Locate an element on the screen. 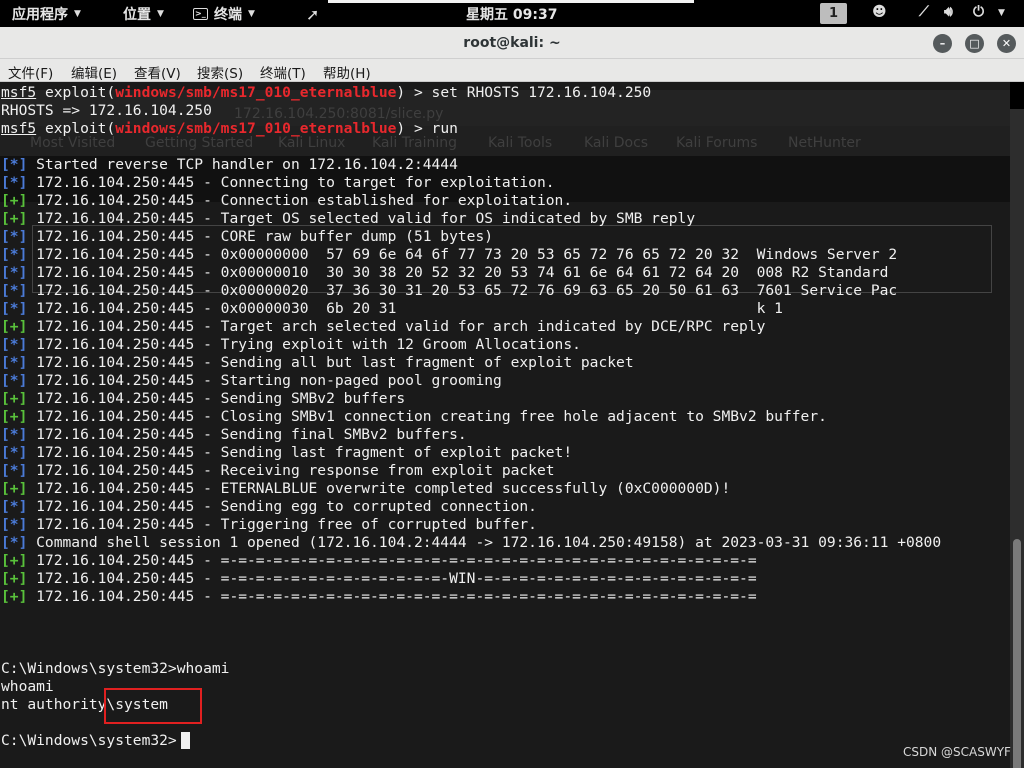 The width and height of the screenshot is (1024, 768). minimize-button: – is located at coordinates (942, 43).